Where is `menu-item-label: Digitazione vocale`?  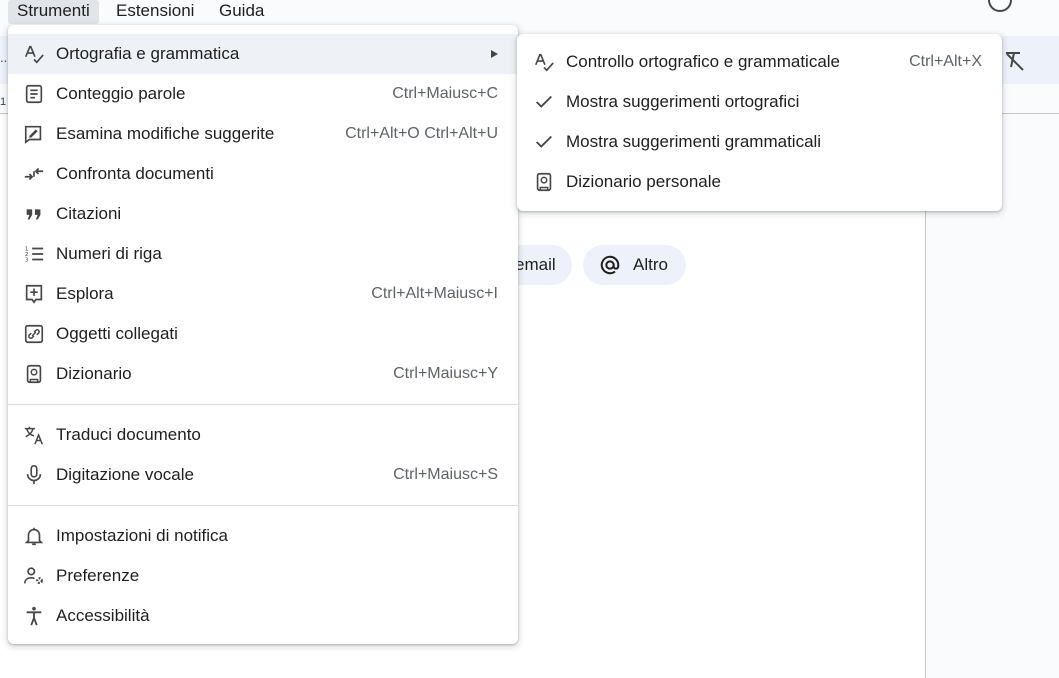 menu-item-label: Digitazione vocale is located at coordinates (125, 474).